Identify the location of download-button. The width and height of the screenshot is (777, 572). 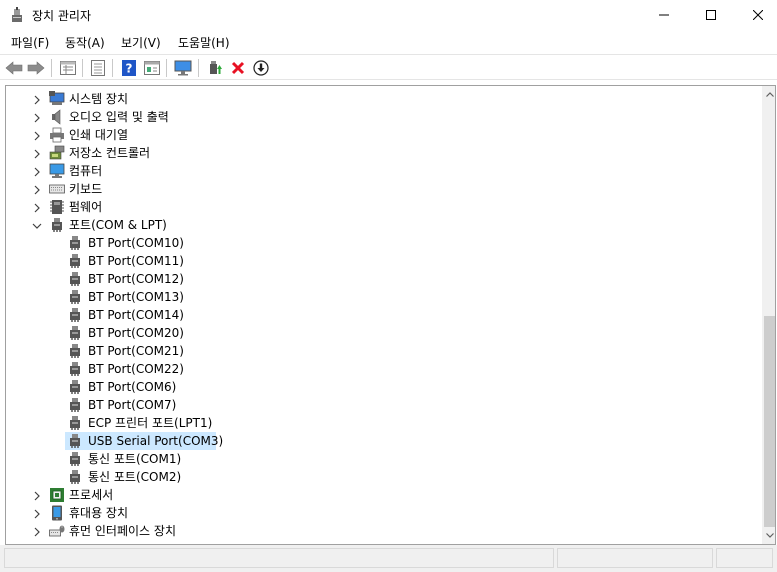
(261, 68).